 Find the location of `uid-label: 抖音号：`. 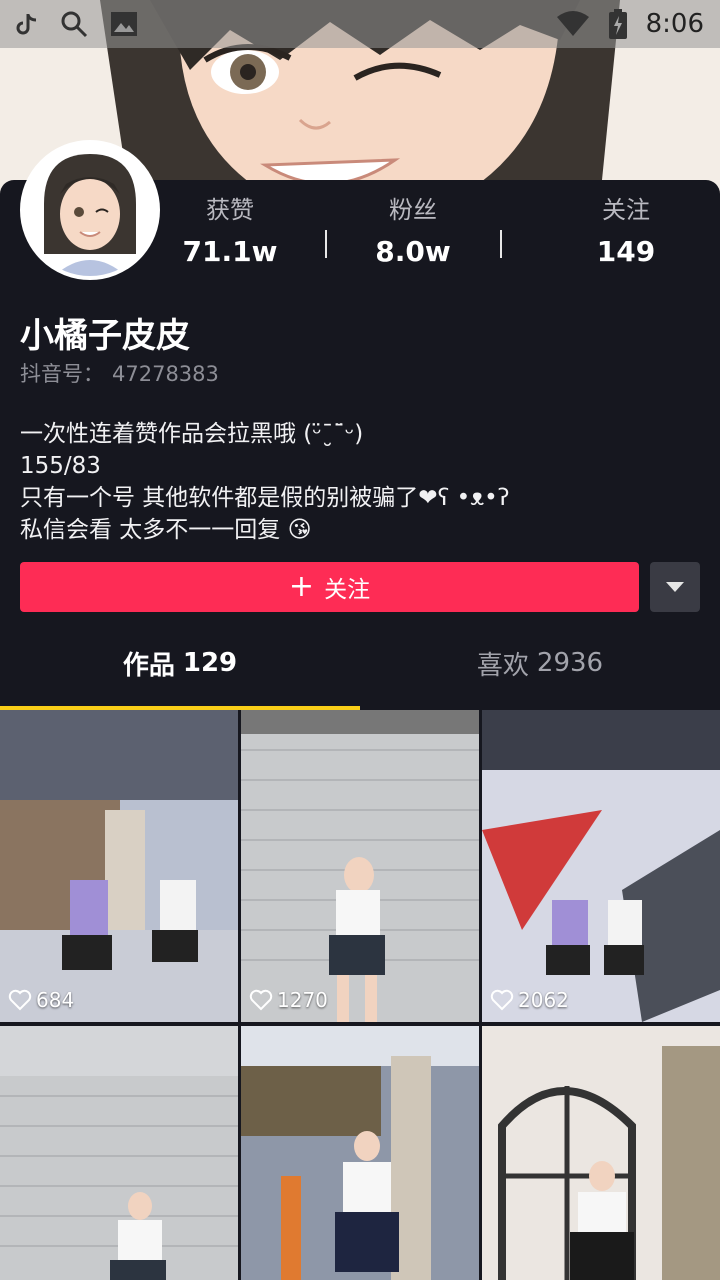

uid-label: 抖音号： is located at coordinates (62, 374).